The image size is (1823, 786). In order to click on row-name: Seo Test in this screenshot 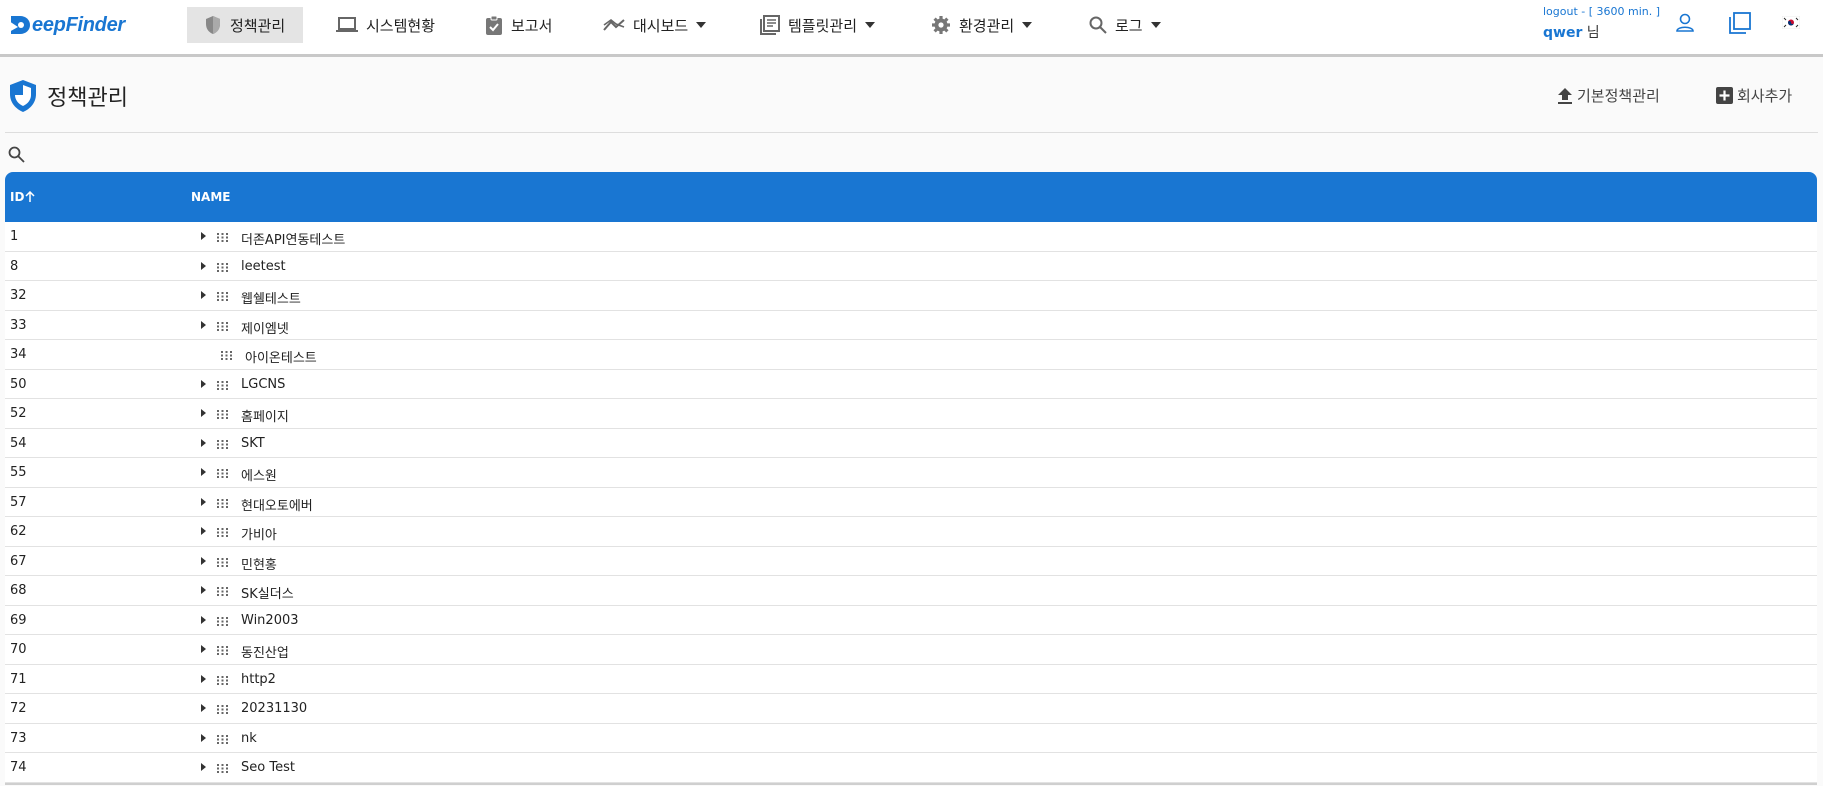, I will do `click(268, 767)`.